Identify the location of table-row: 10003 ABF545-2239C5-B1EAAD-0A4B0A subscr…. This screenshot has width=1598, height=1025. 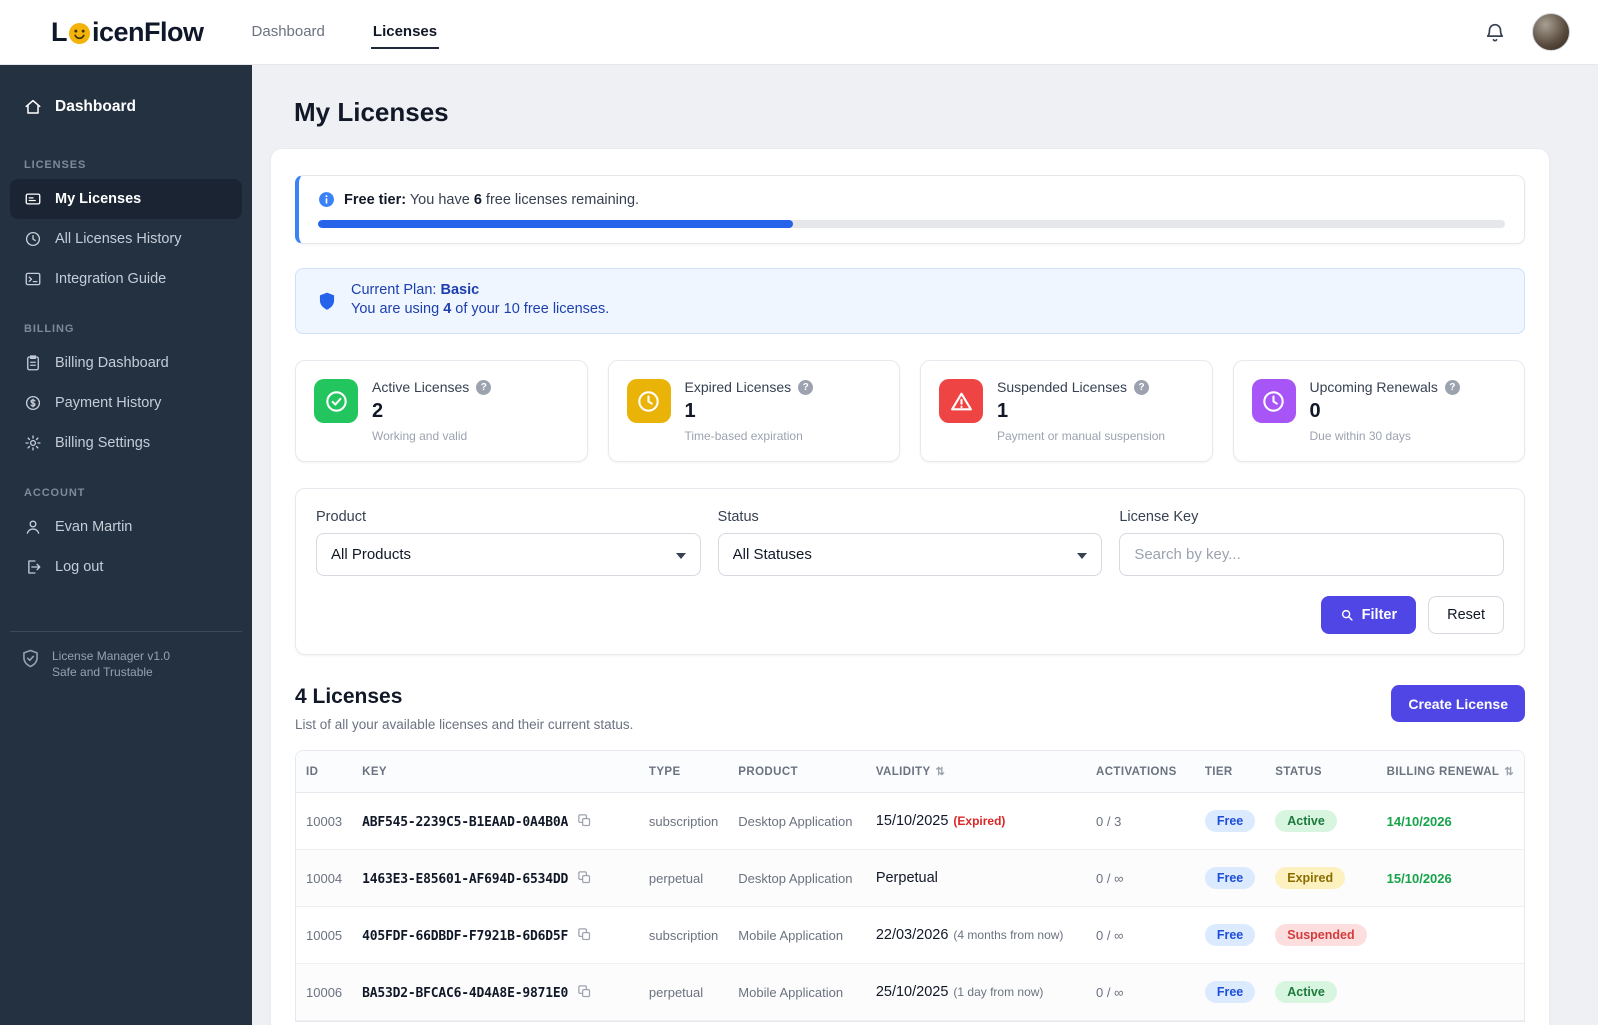
(910, 821).